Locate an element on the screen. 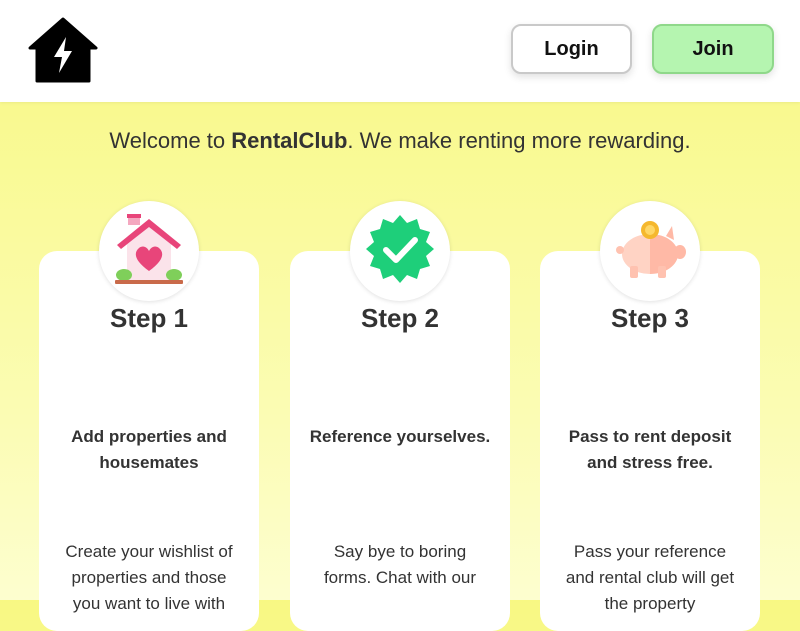  step-1-subtitle: Add properties and housemates is located at coordinates (149, 449).